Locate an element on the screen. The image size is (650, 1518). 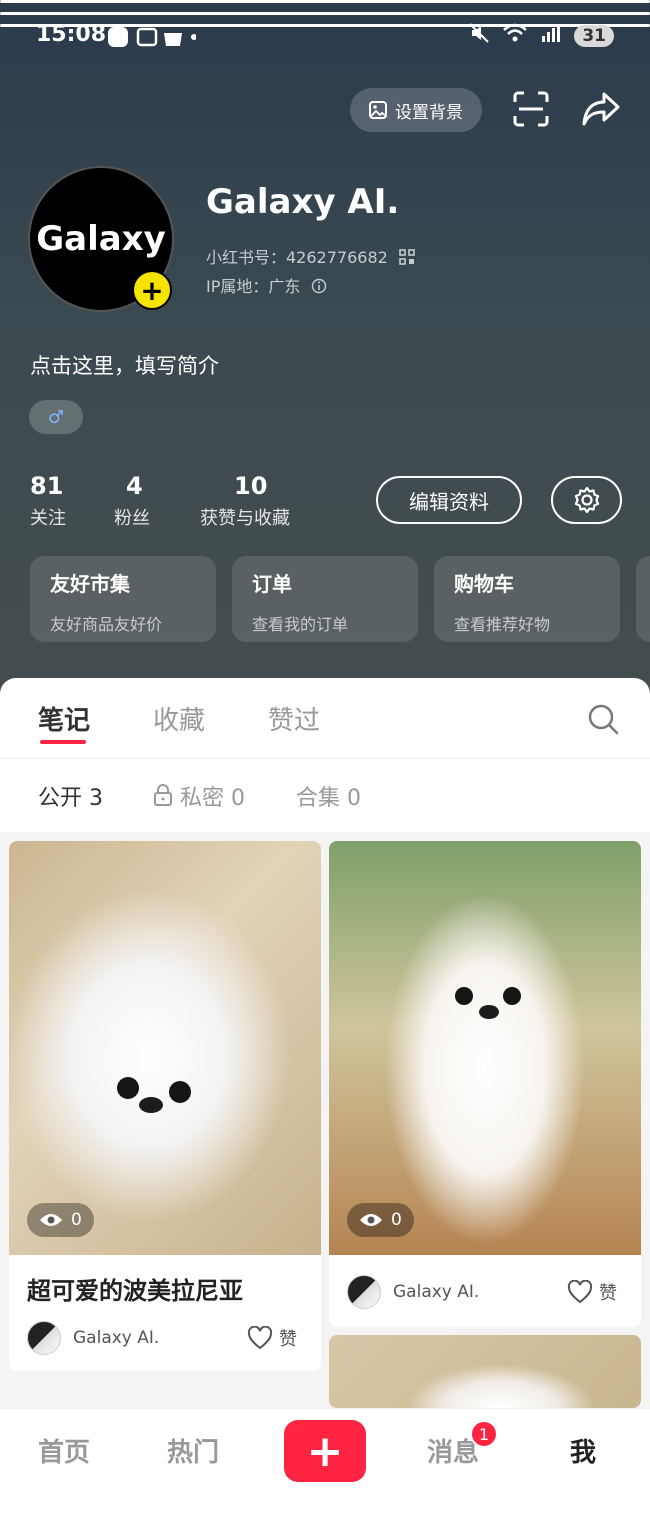
gear-icon is located at coordinates (586, 500).